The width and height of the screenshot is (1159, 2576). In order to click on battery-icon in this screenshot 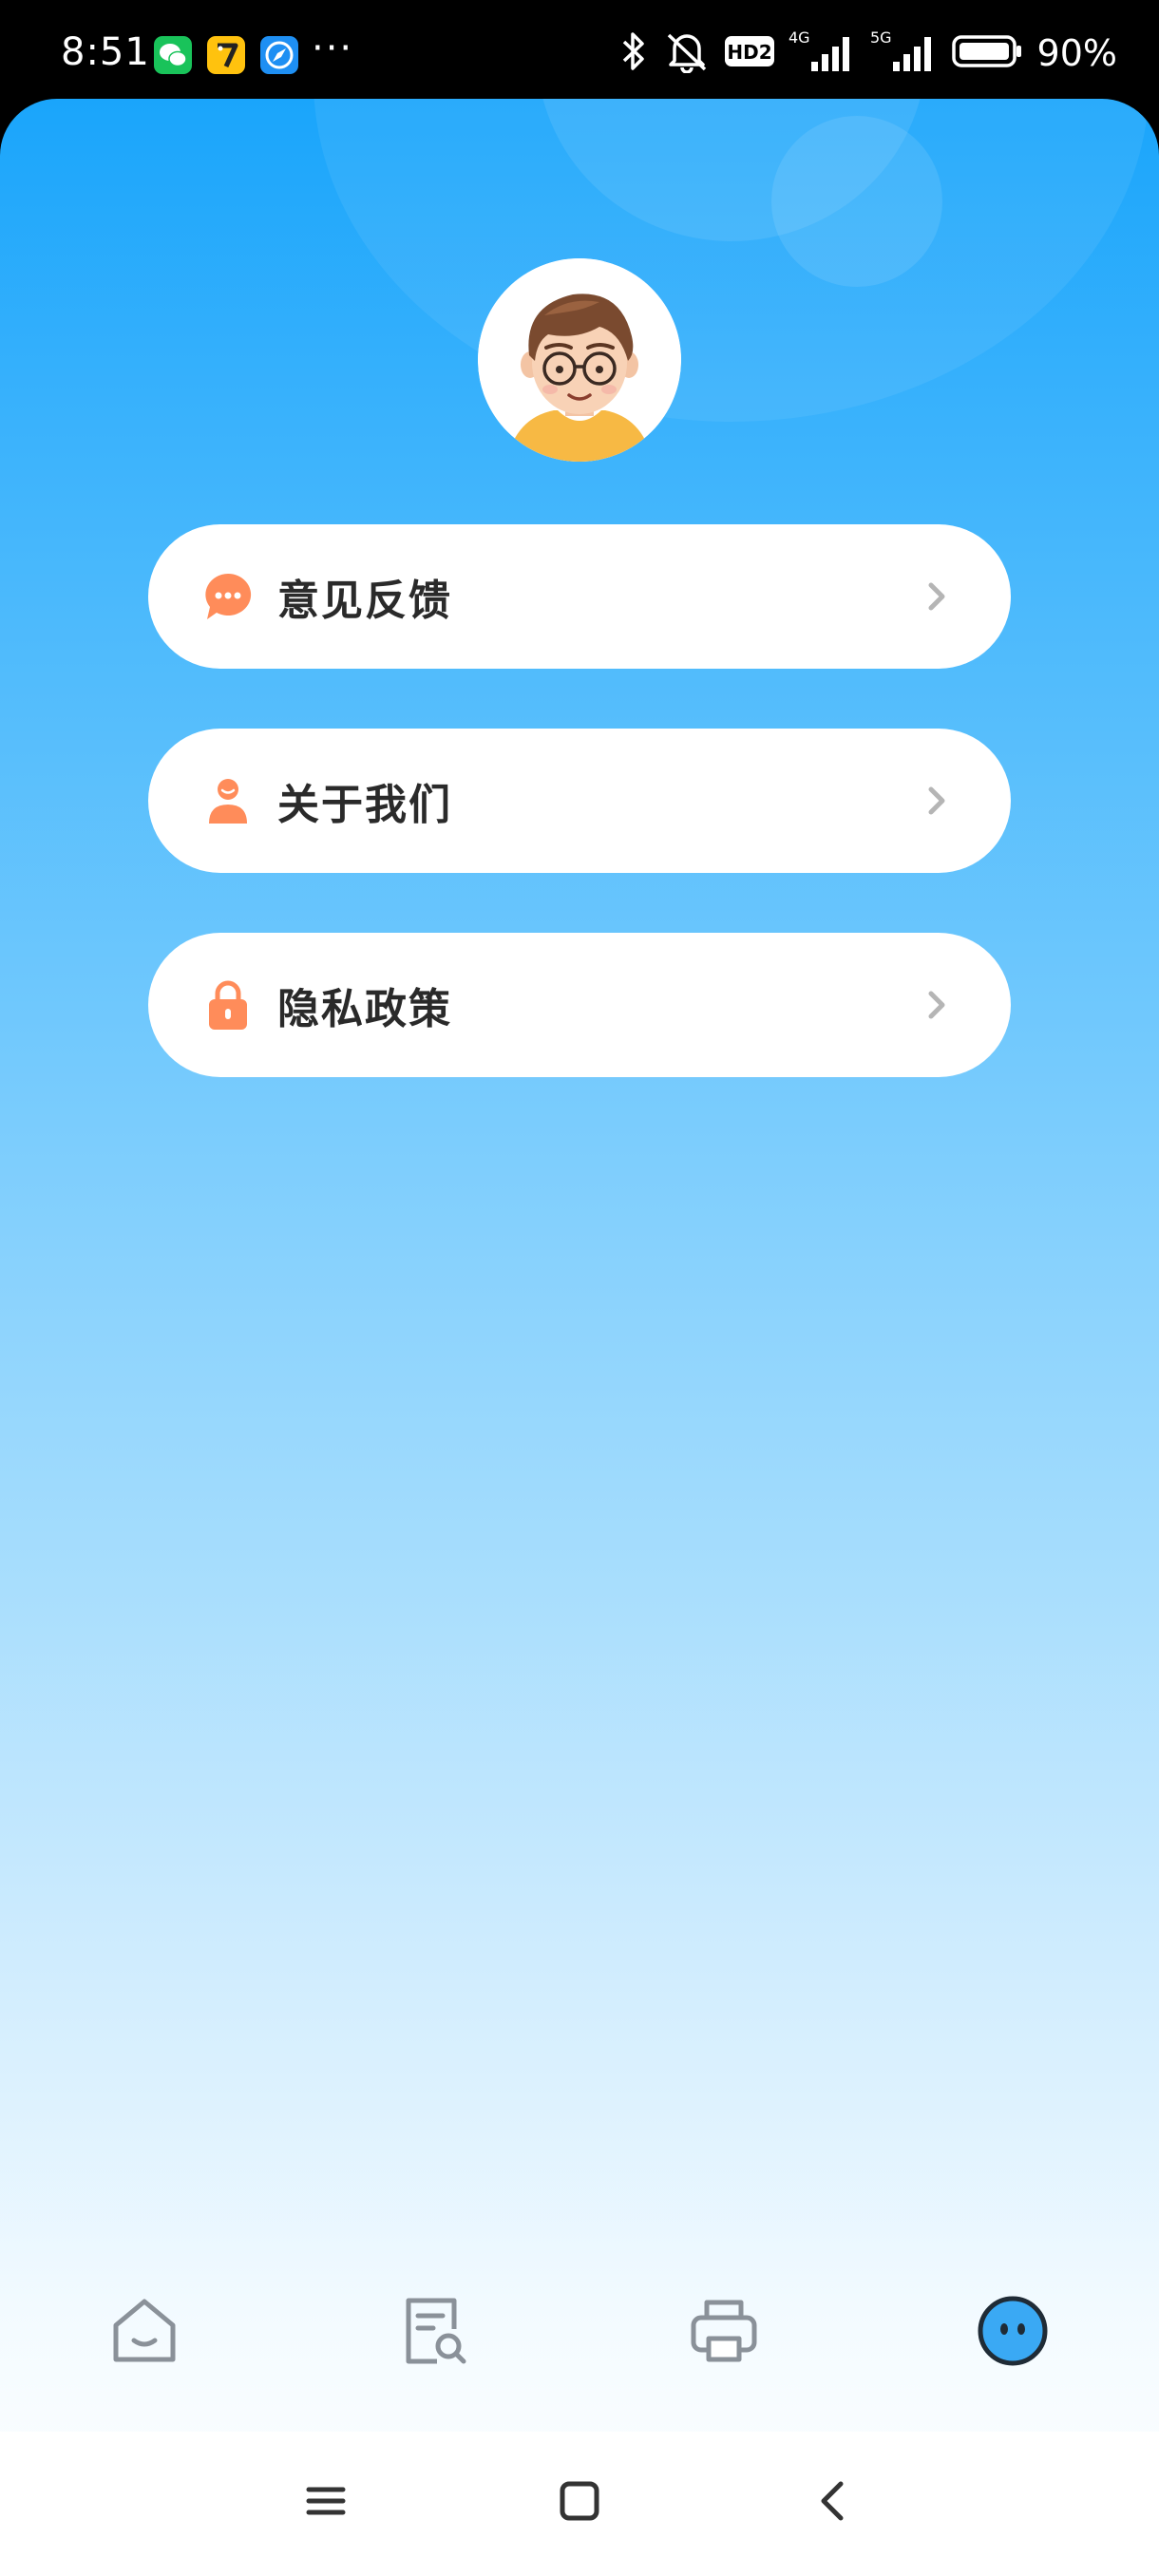, I will do `click(987, 53)`.